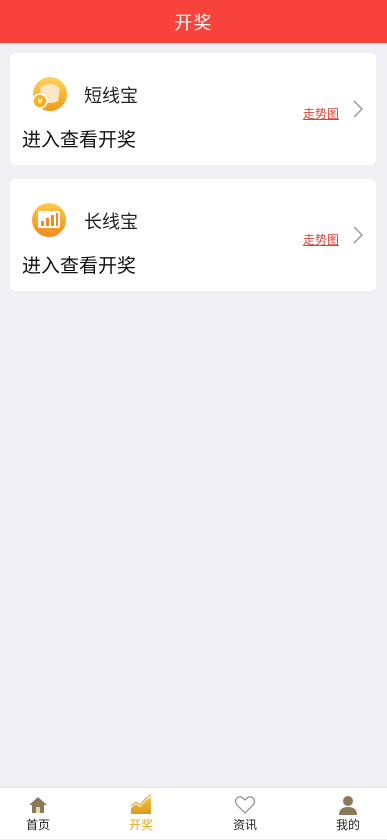  What do you see at coordinates (140, 825) in the screenshot?
I see `tab-label: 开奖` at bounding box center [140, 825].